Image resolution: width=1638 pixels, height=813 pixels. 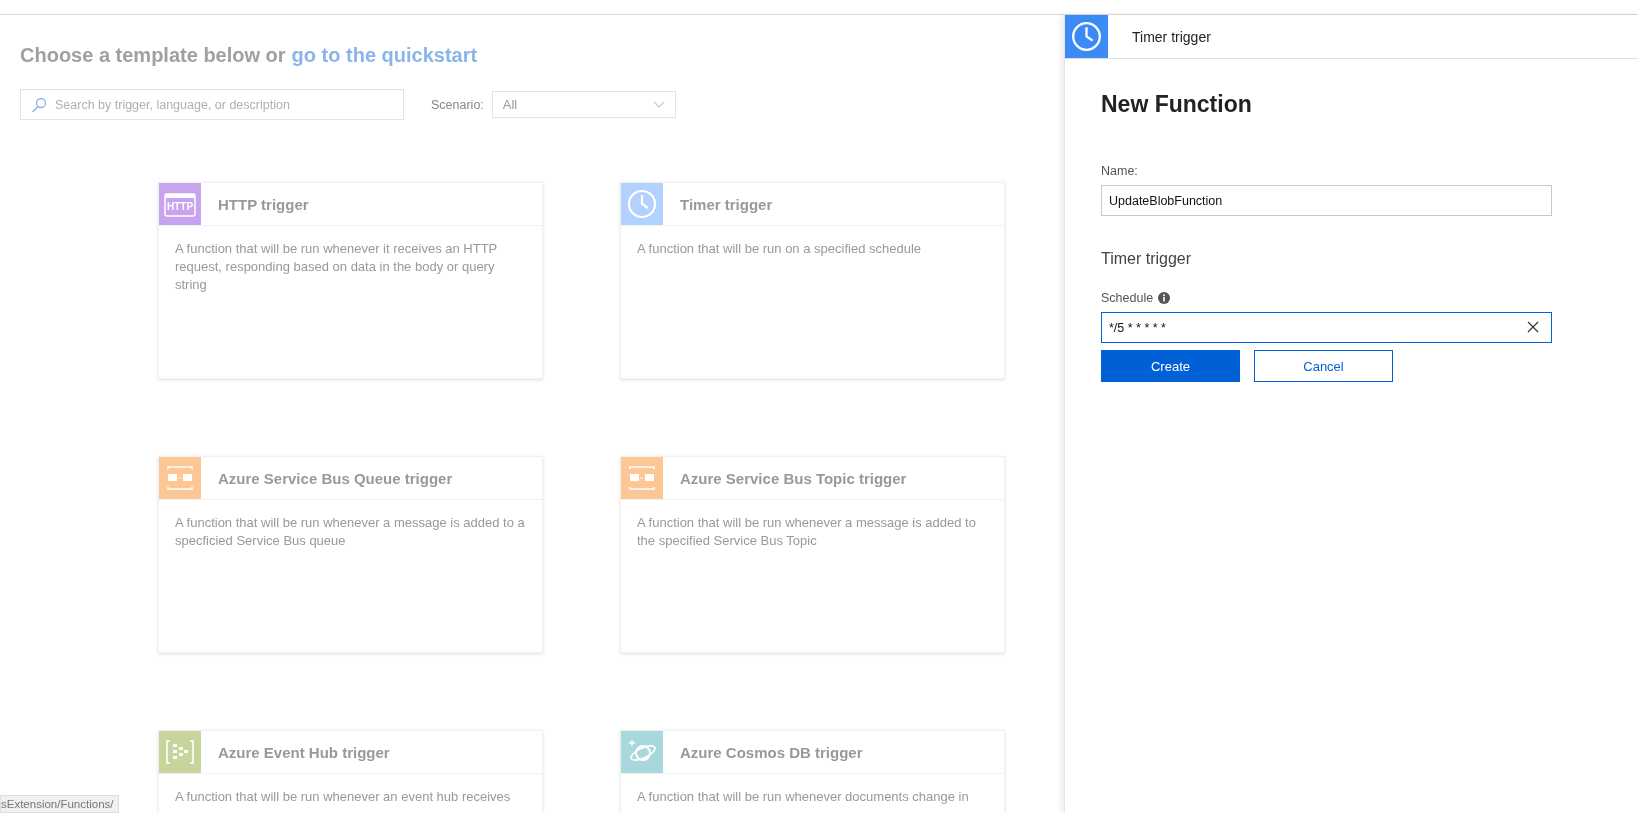 What do you see at coordinates (304, 752) in the screenshot?
I see `card-title: Azure Event Hub trigger` at bounding box center [304, 752].